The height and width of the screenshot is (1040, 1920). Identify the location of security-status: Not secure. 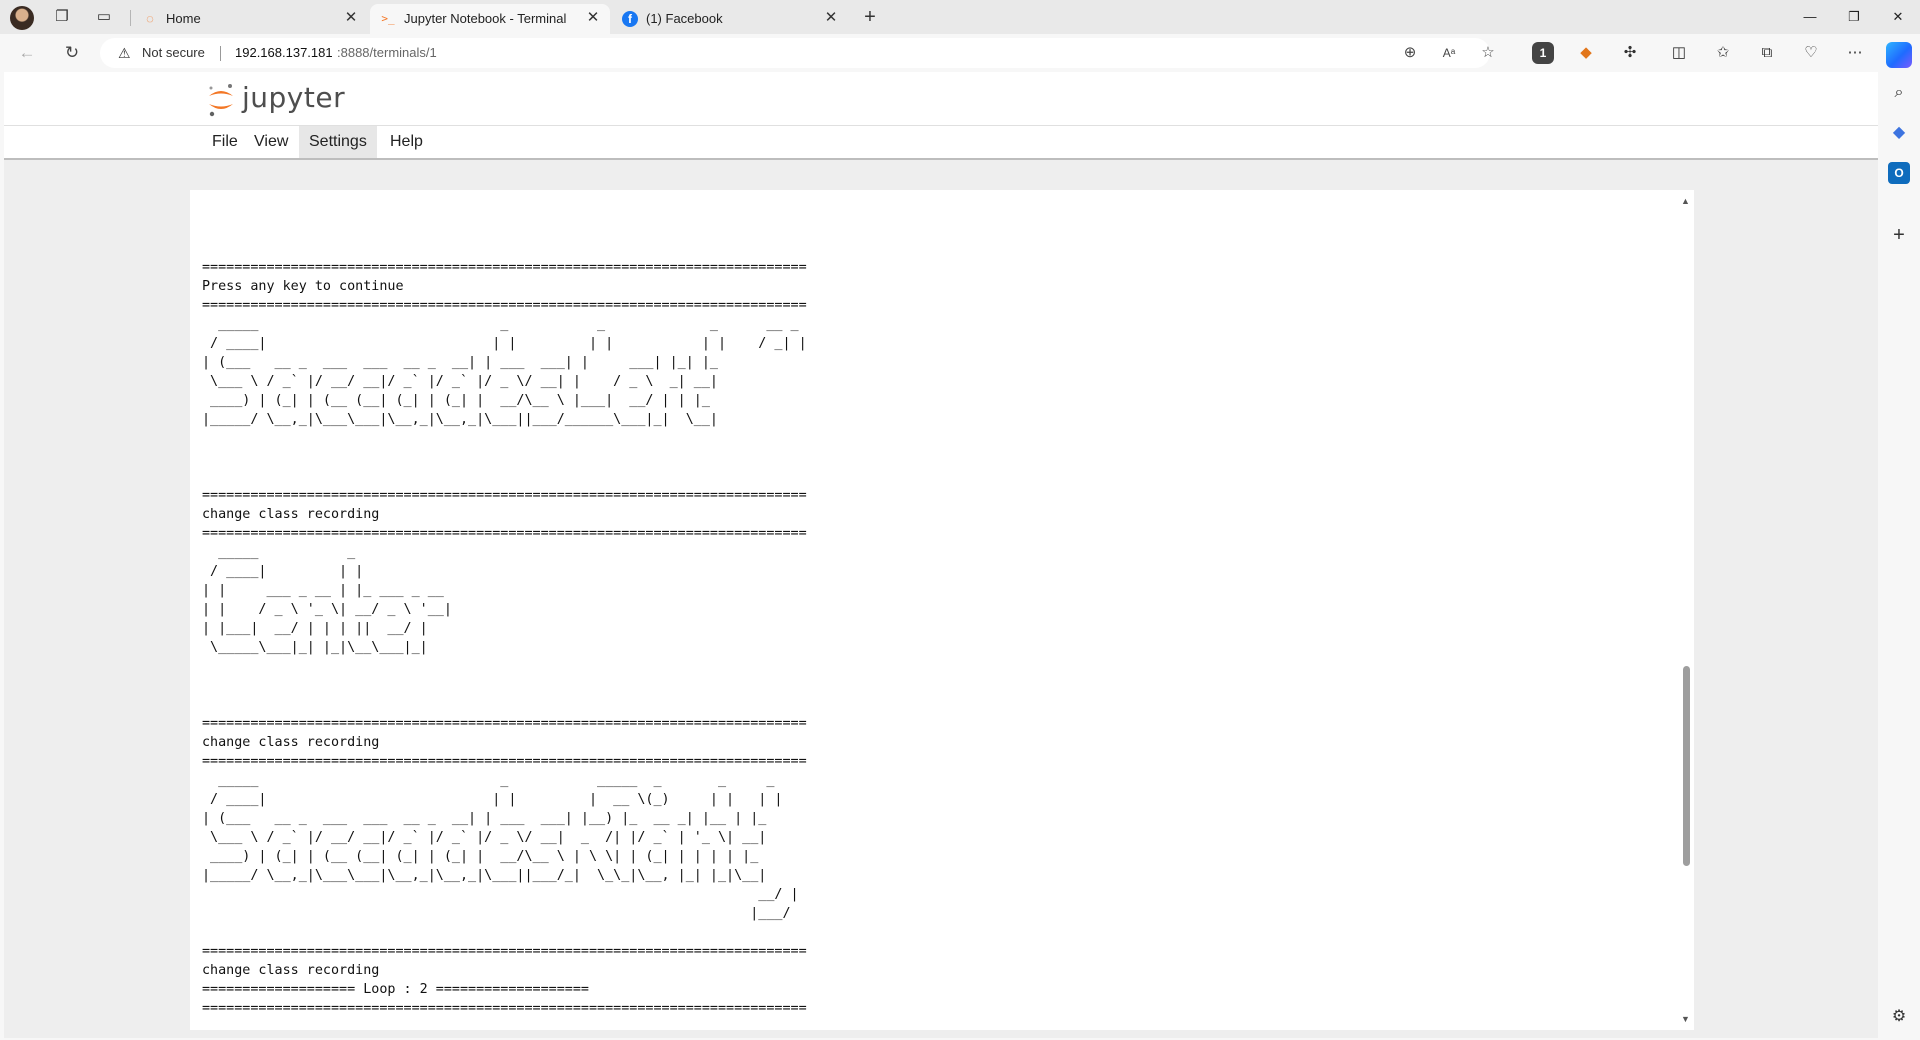
(173, 52).